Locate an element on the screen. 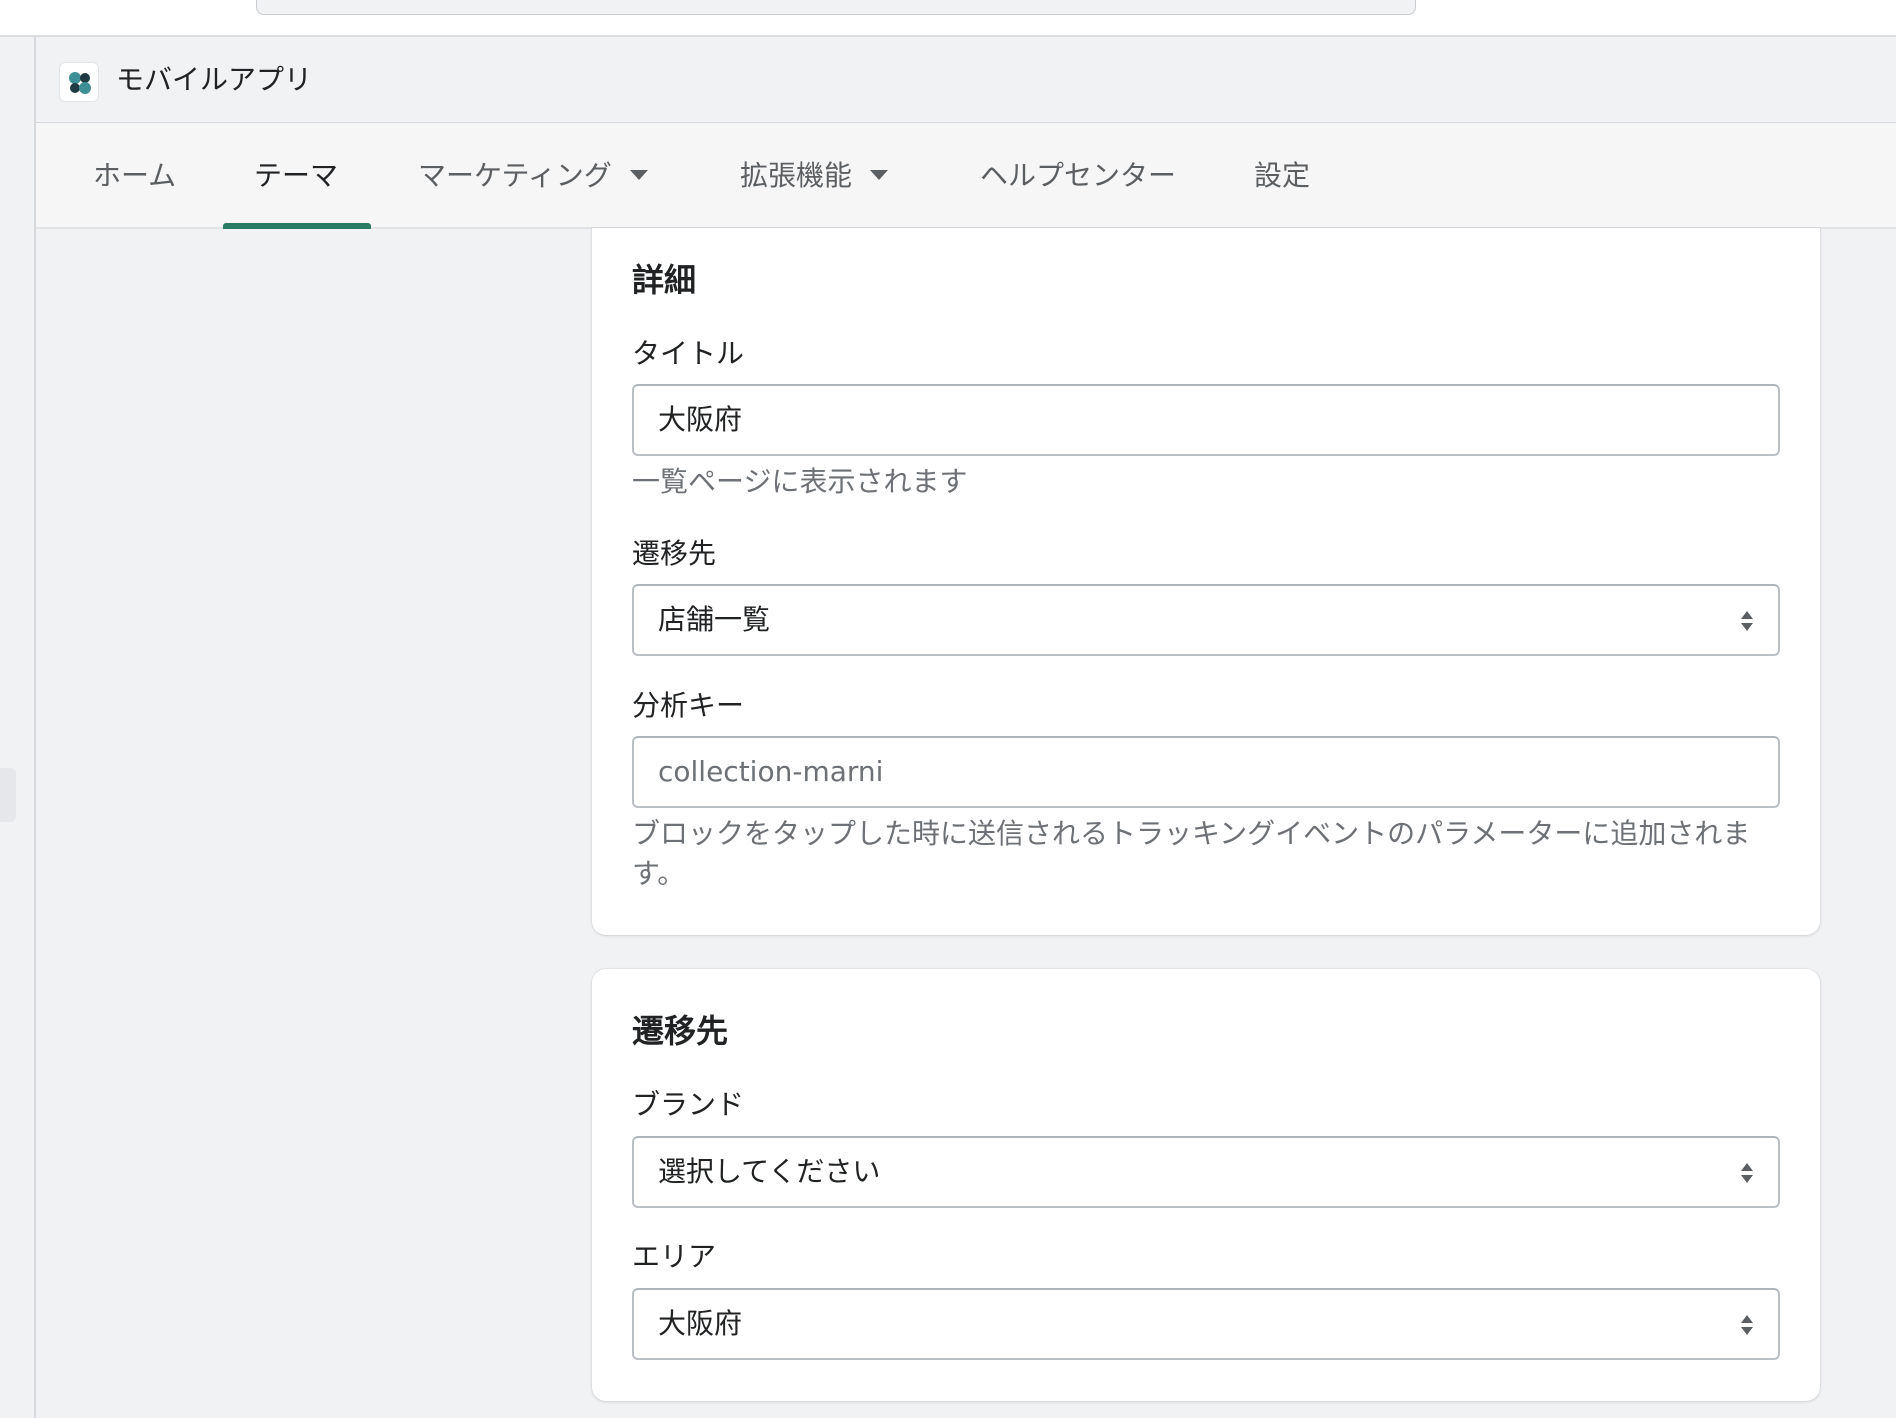 The image size is (1896, 1418). search-bar is located at coordinates (836, 7).